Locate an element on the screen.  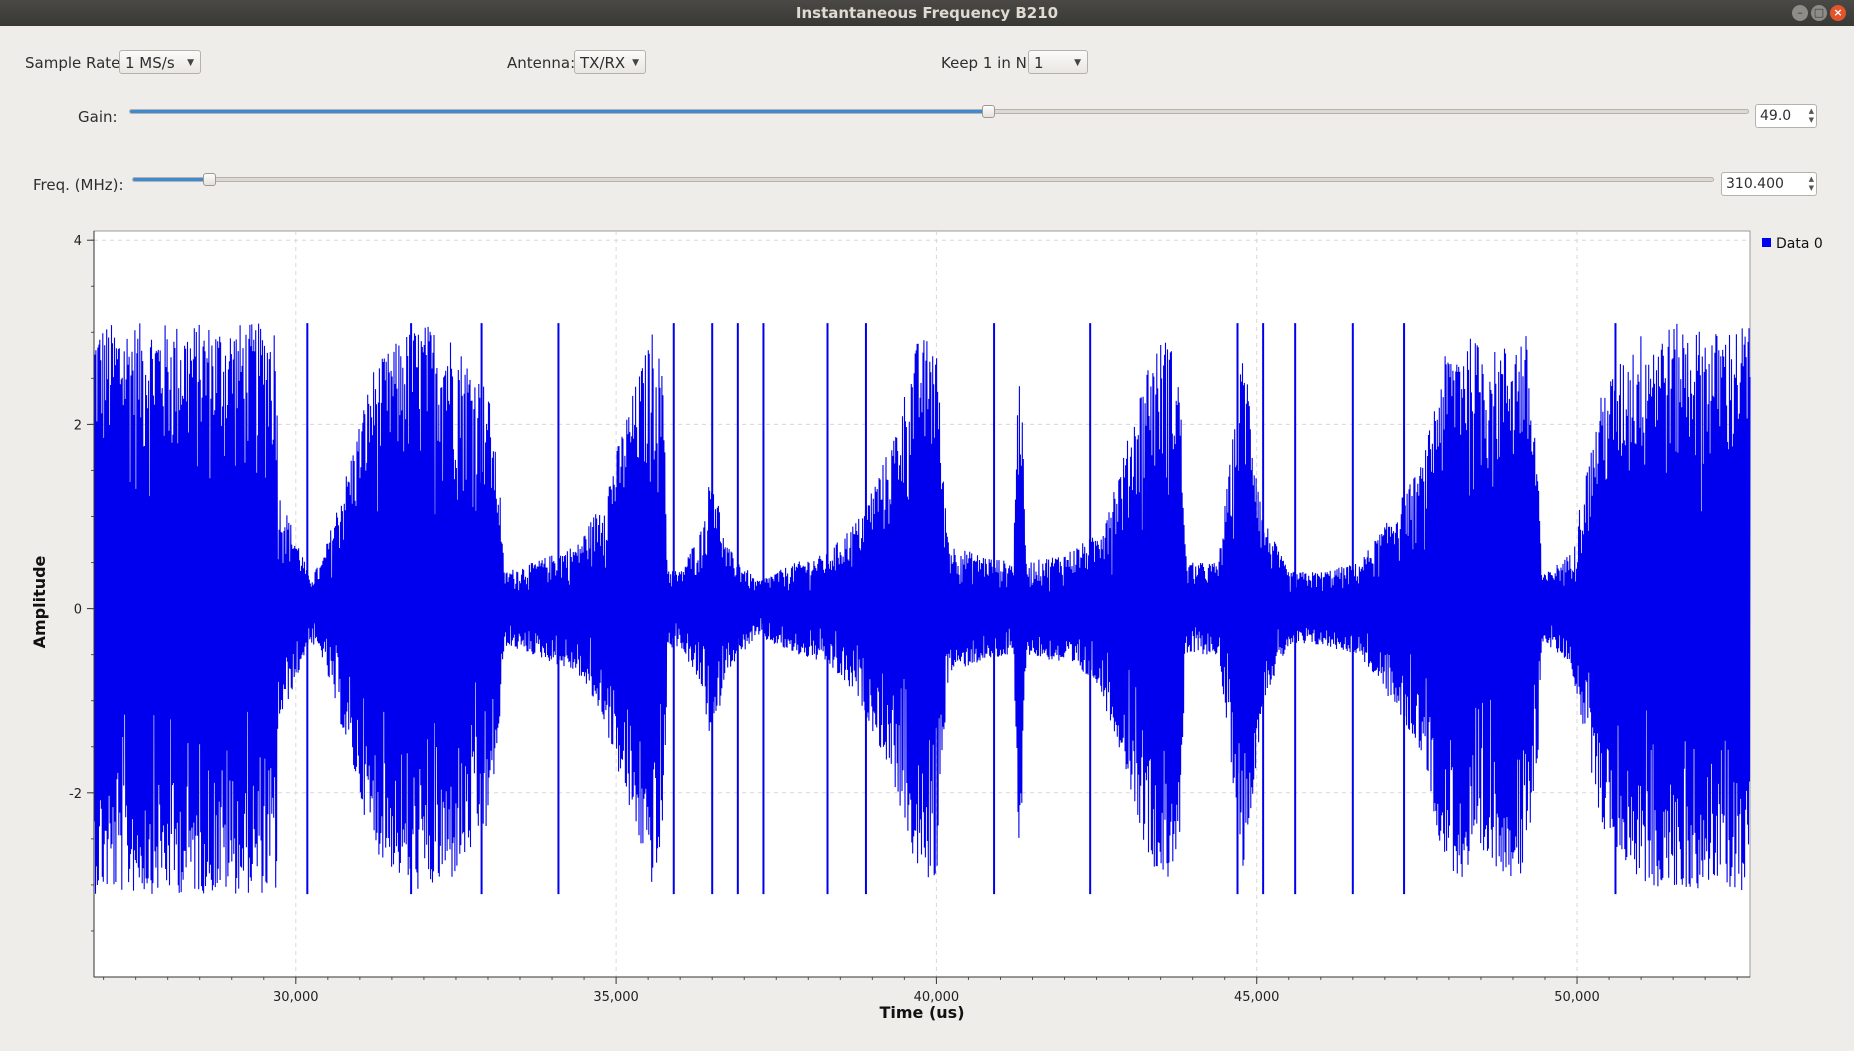
maximize-icon: □ is located at coordinates (1819, 13).